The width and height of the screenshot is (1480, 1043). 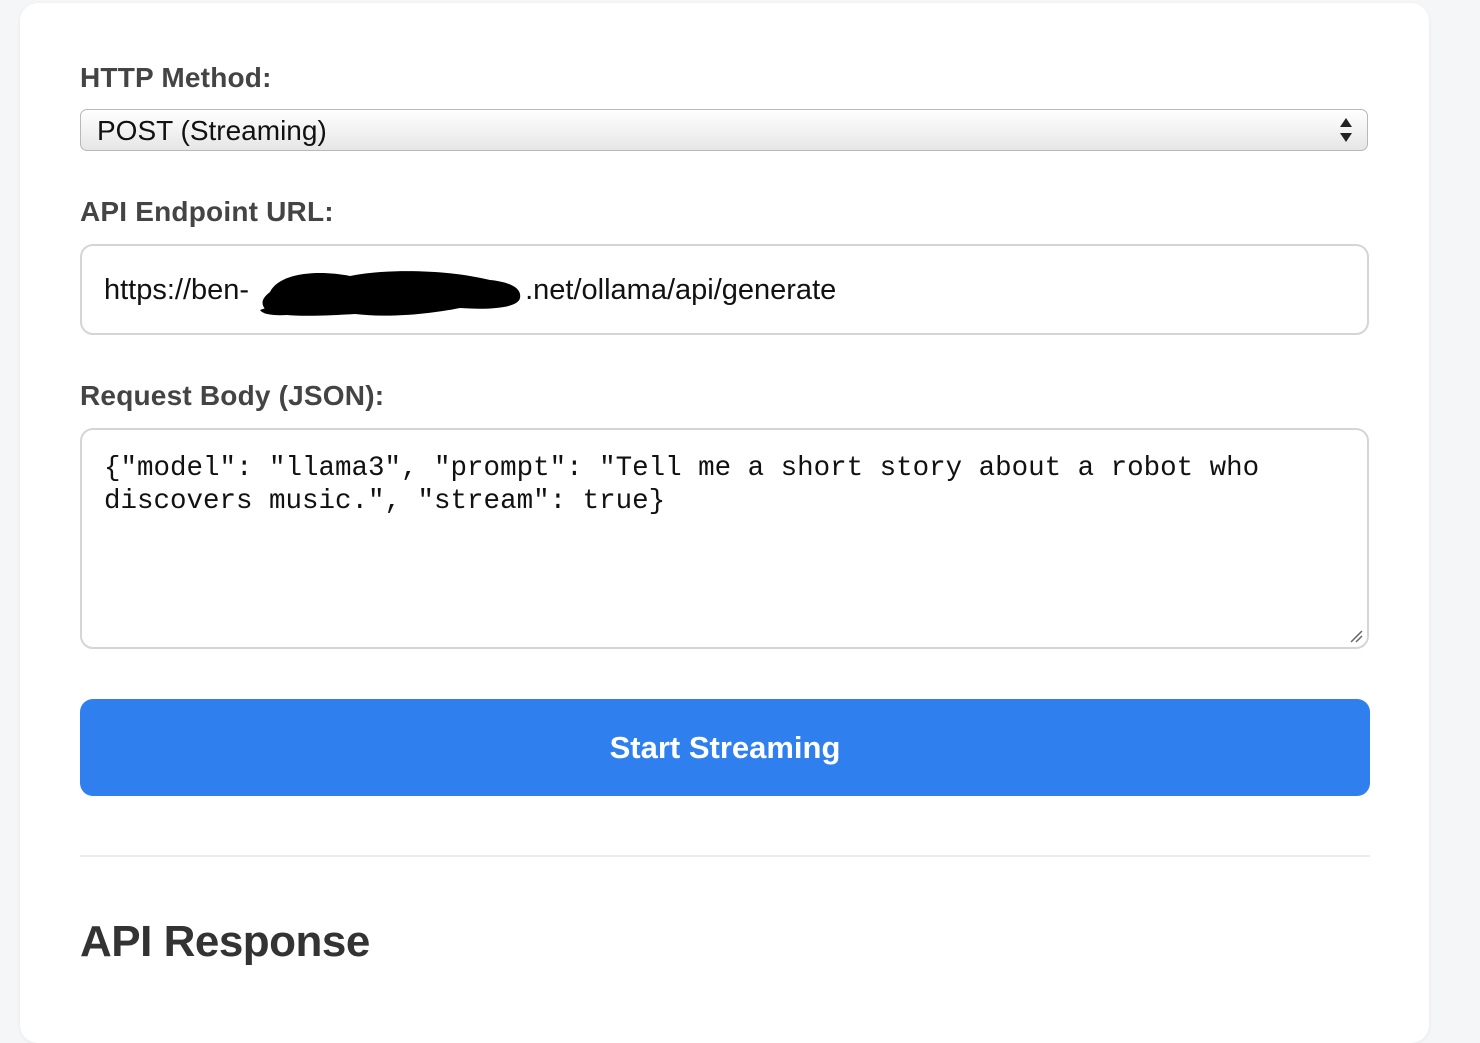 I want to click on api-endpoint-label: API Endpoint URL:, so click(x=207, y=211).